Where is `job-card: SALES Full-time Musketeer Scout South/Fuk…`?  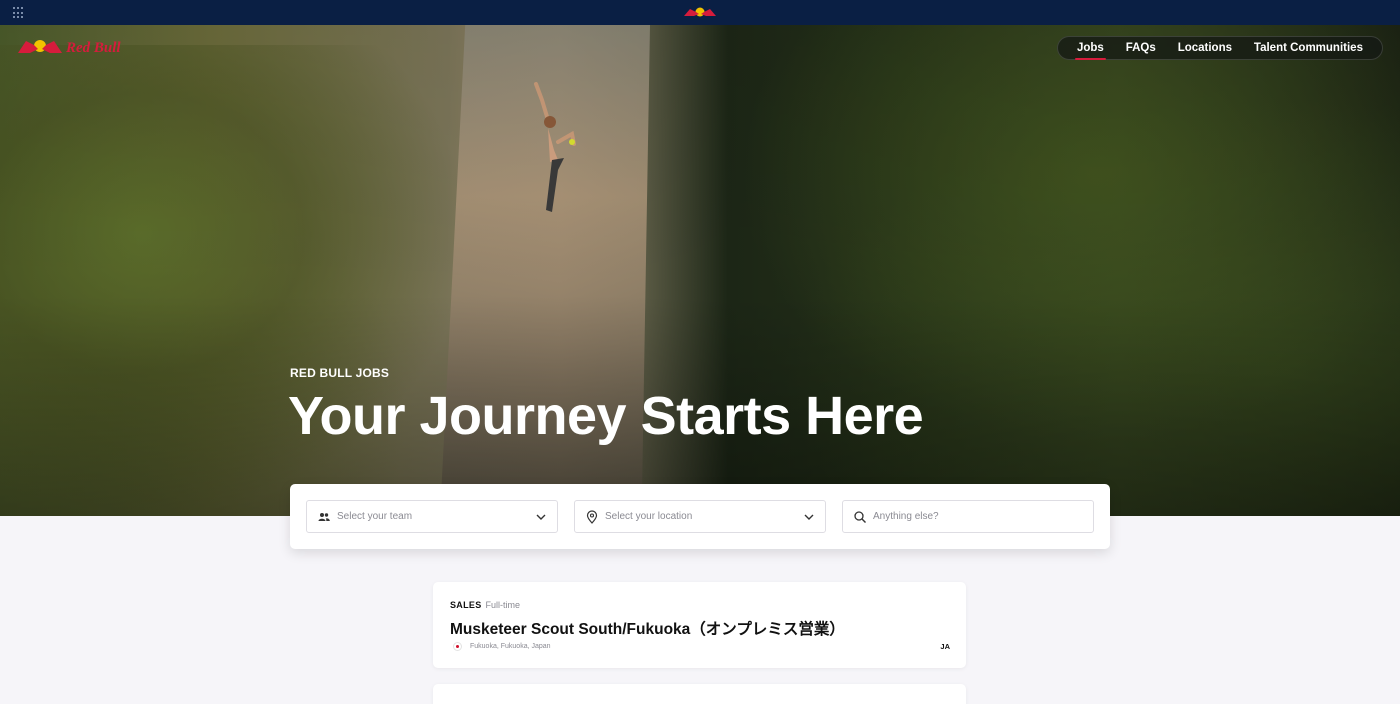
job-card: SALES Full-time Musketeer Scout South/Fuk… is located at coordinates (699, 625).